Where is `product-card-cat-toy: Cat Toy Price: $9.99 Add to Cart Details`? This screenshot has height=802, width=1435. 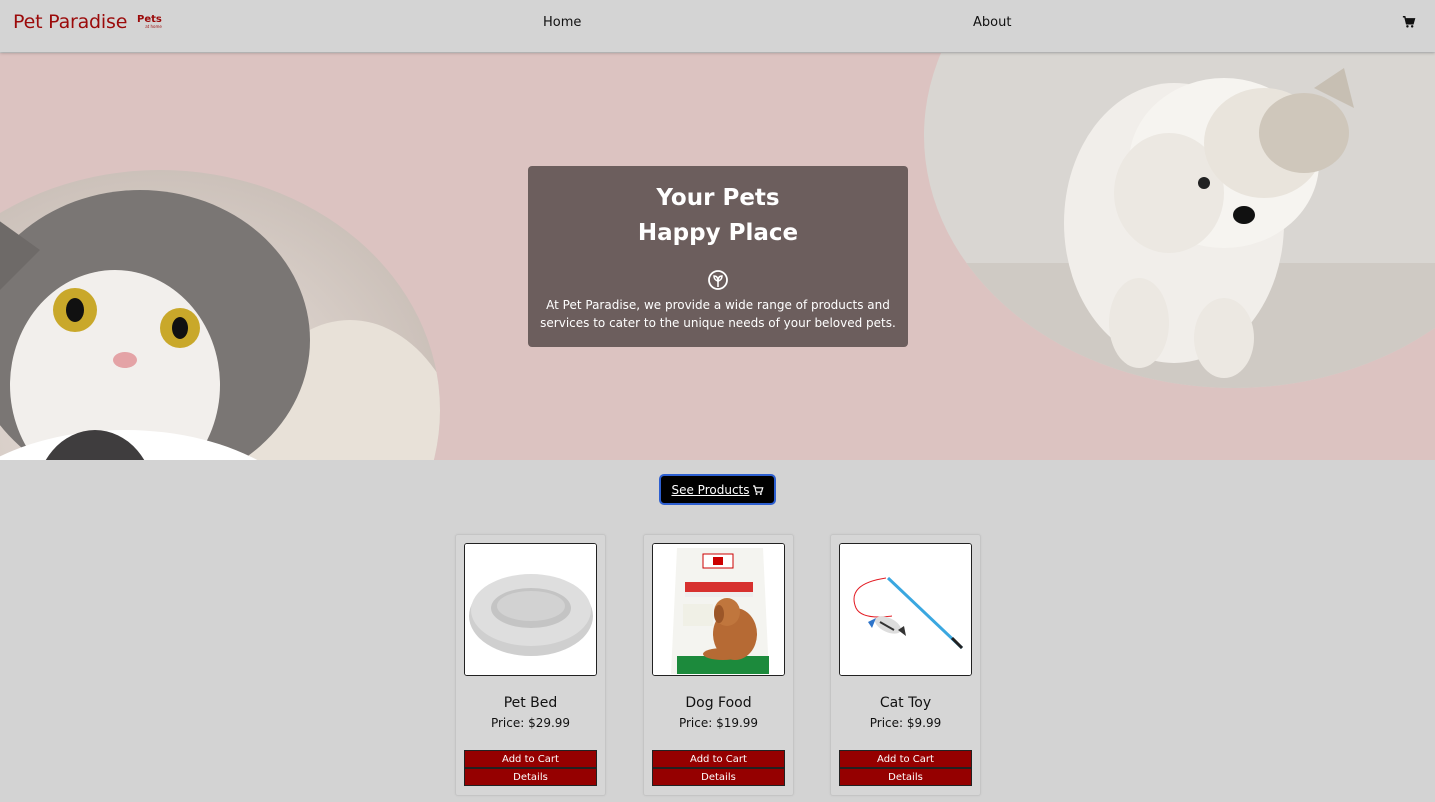
product-card-cat-toy: Cat Toy Price: $9.99 Add to Cart Details is located at coordinates (905, 665).